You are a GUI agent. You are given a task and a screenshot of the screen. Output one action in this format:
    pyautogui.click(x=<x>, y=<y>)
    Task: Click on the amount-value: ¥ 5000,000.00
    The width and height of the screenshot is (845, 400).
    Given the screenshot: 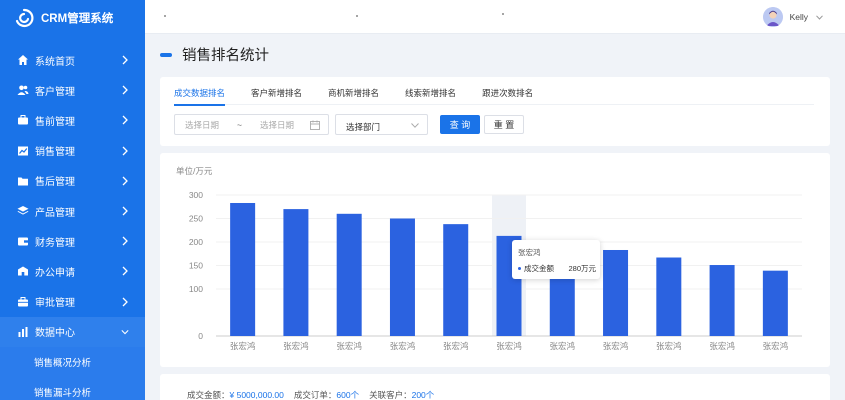 What is the action you would take?
    pyautogui.click(x=256, y=395)
    